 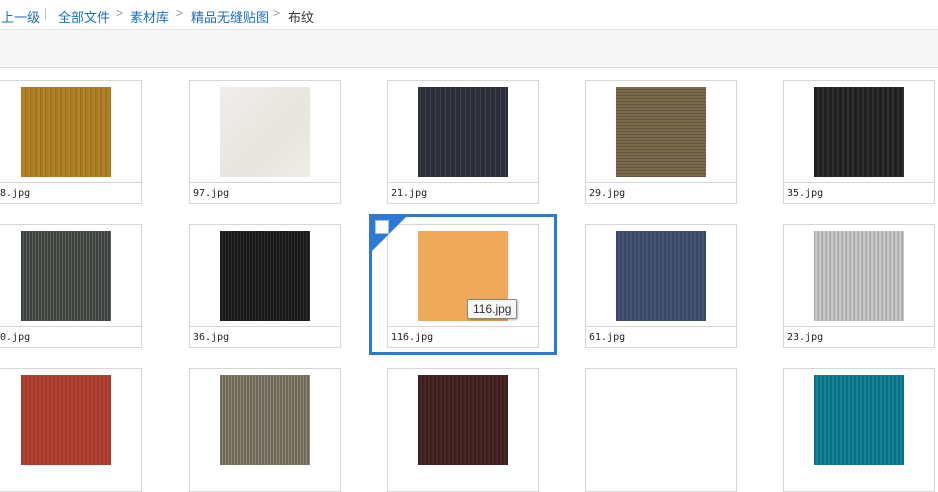 I want to click on file-tile: 18.jpg, so click(x=71, y=142).